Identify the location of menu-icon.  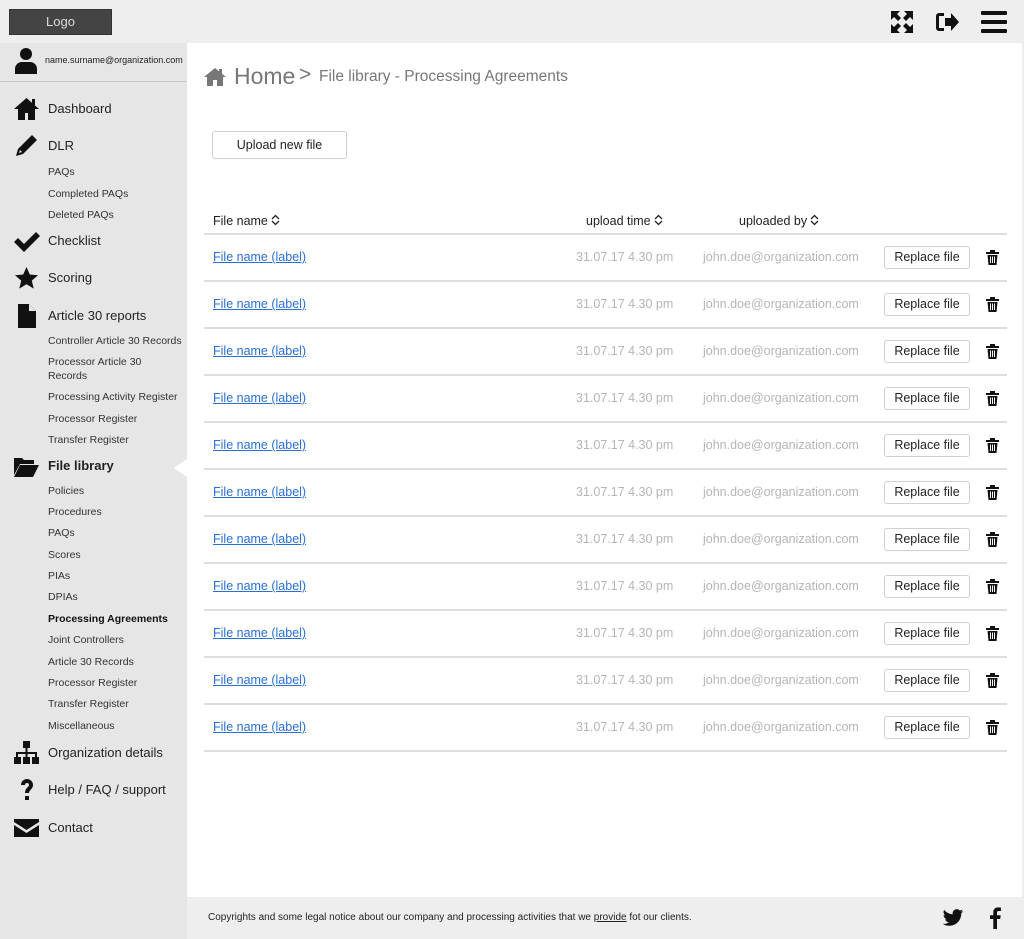
(994, 22).